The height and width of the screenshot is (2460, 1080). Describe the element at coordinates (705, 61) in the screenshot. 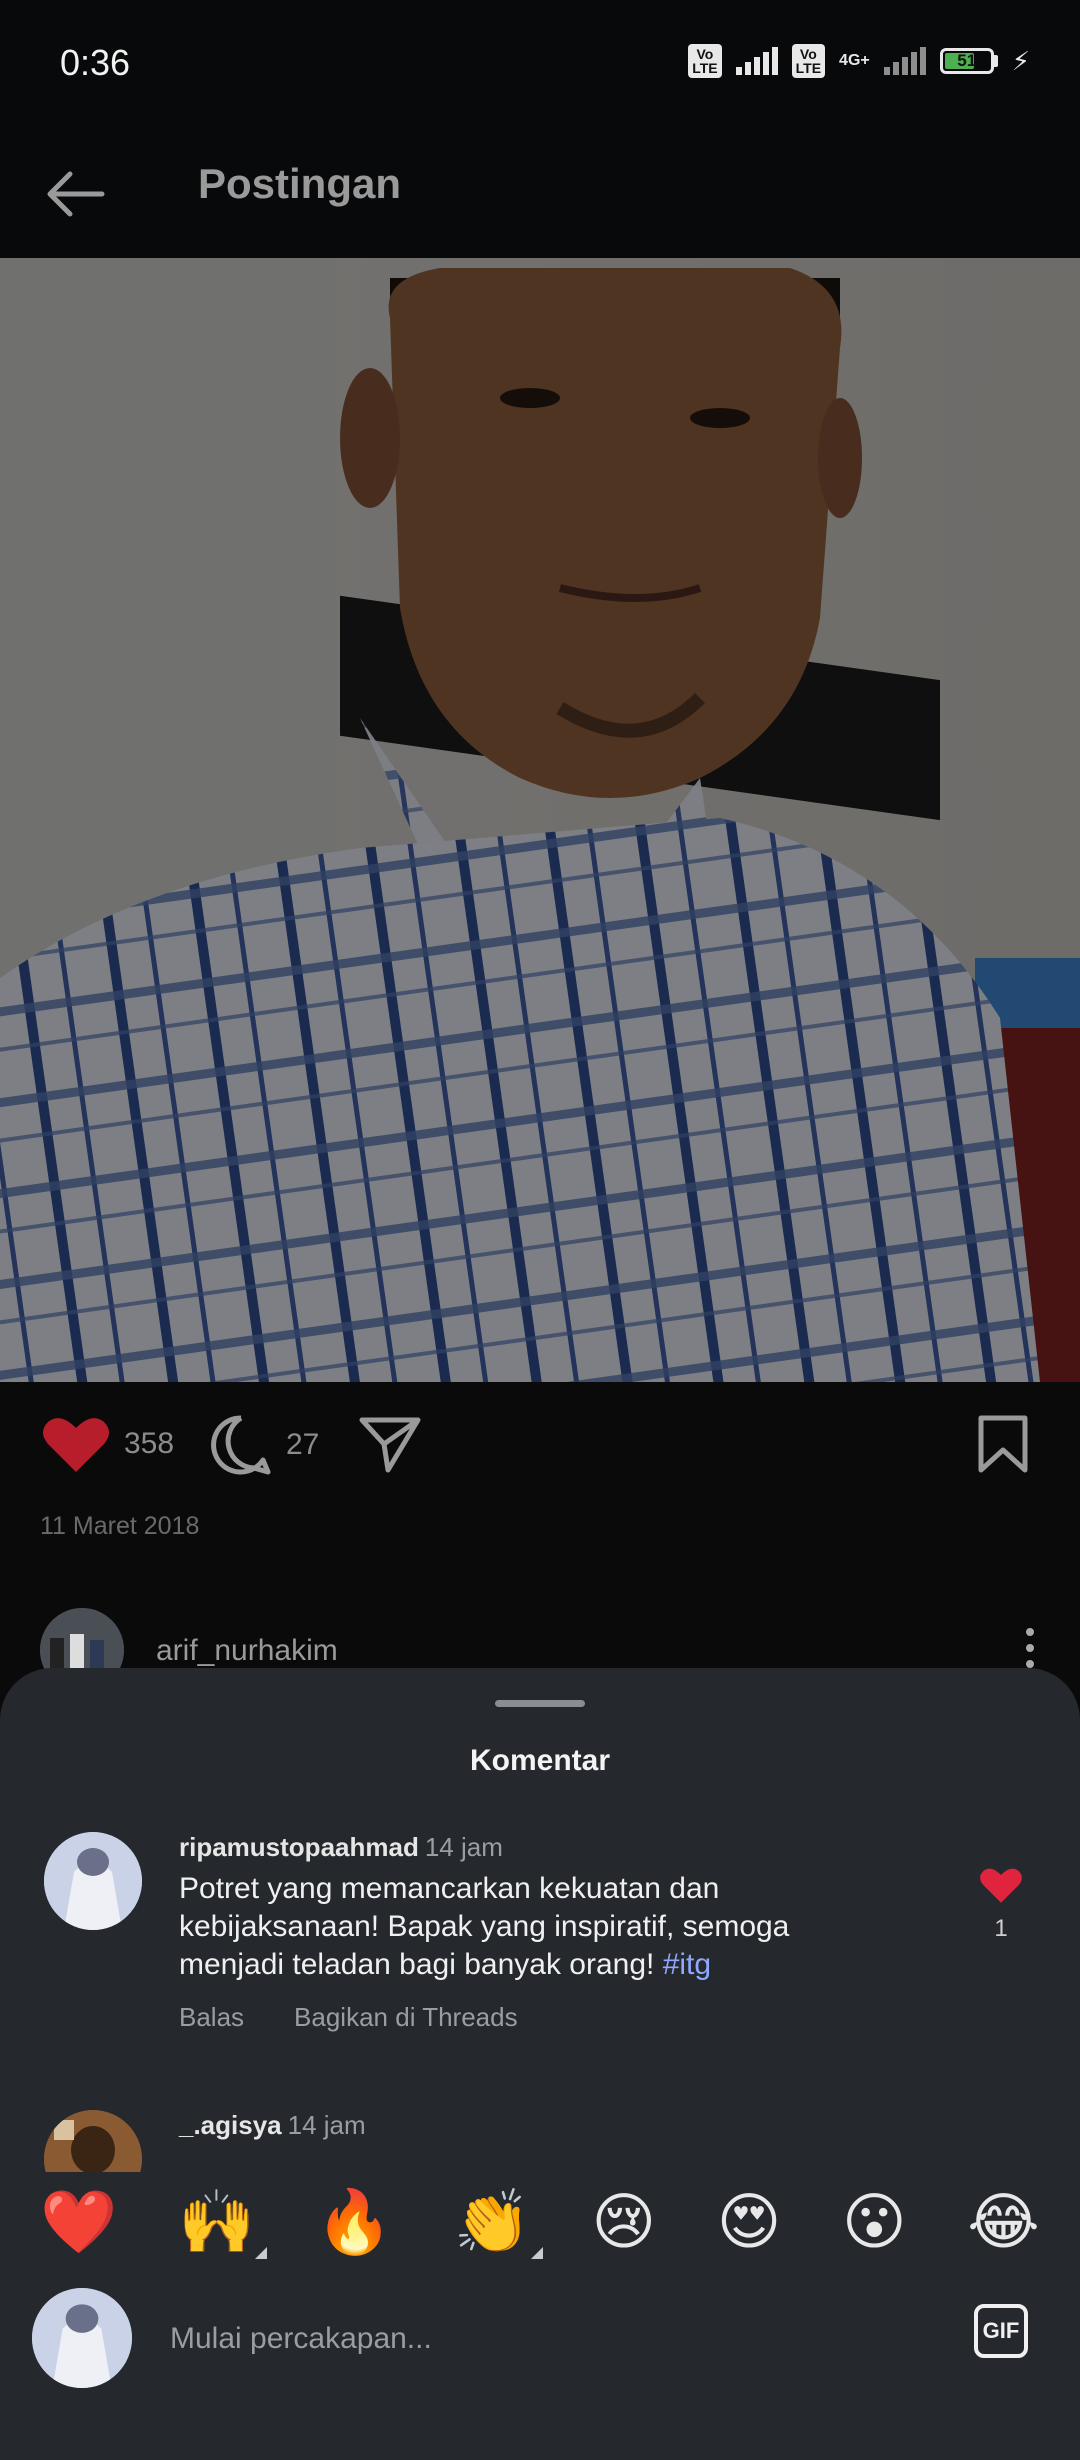

I see `volte-badge: Vo LTE` at that location.